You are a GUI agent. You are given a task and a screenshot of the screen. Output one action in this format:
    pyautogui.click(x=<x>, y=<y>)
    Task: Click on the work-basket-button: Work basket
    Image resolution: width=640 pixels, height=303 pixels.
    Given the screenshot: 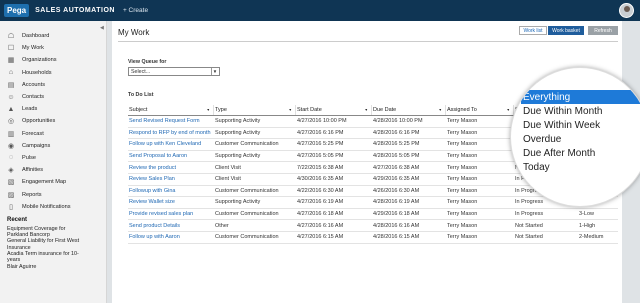 What is the action you would take?
    pyautogui.click(x=566, y=30)
    